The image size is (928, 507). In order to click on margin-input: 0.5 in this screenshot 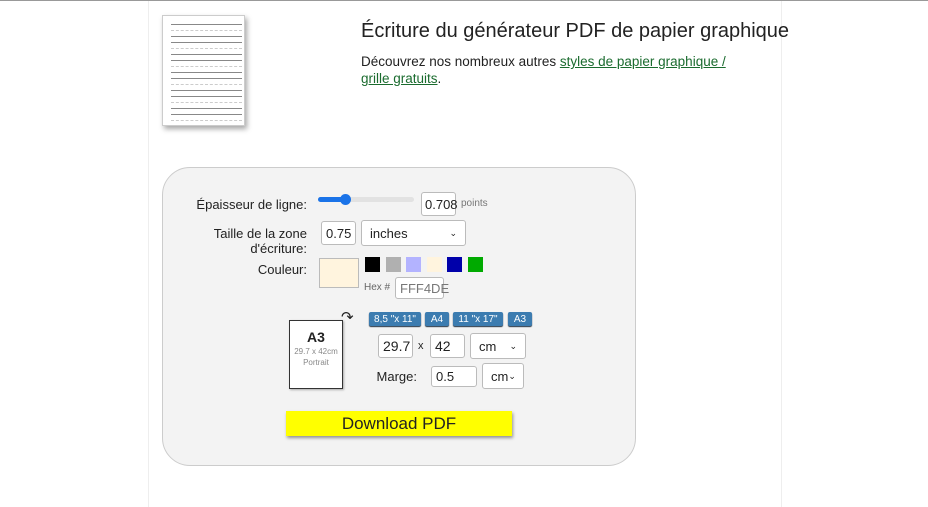, I will do `click(454, 376)`.